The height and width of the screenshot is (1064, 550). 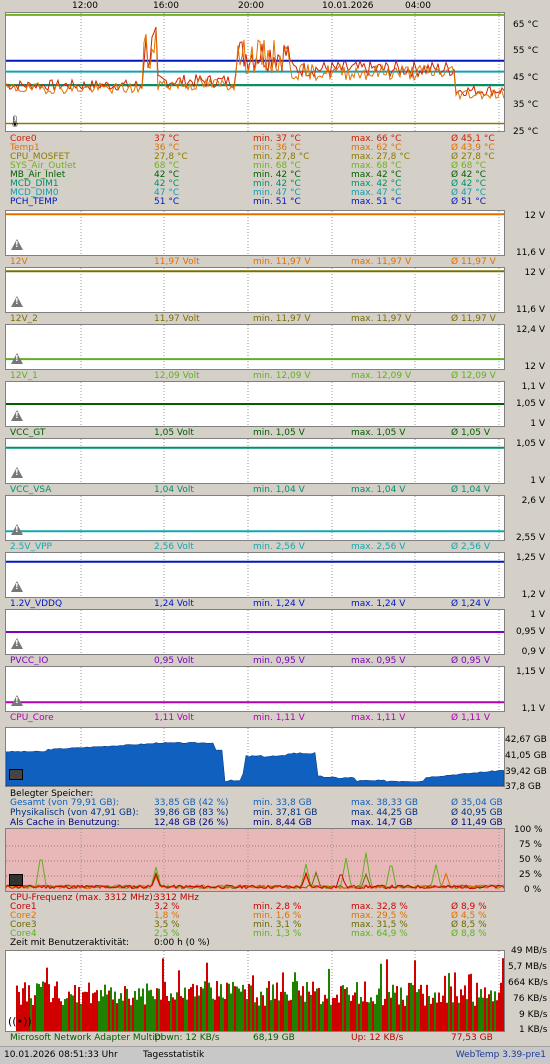 What do you see at coordinates (477, 813) in the screenshot?
I see `memory-avg: Ø 40,95 GB` at bounding box center [477, 813].